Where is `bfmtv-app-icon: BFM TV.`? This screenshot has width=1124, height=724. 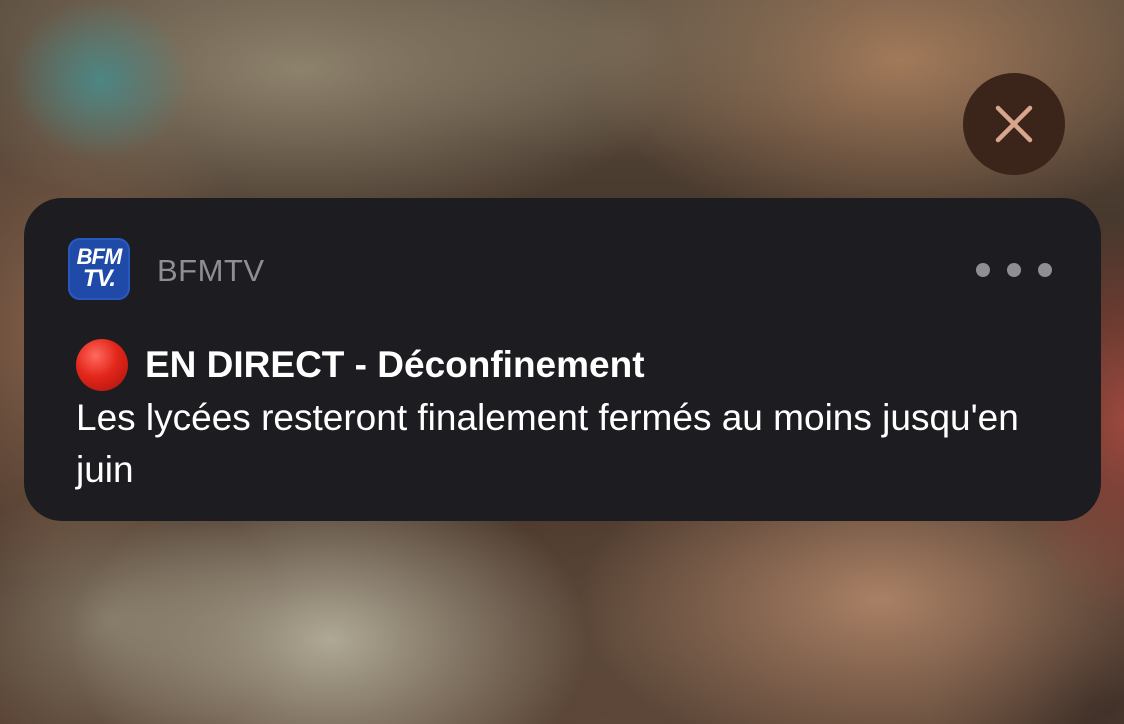
bfmtv-app-icon: BFM TV. is located at coordinates (99, 269).